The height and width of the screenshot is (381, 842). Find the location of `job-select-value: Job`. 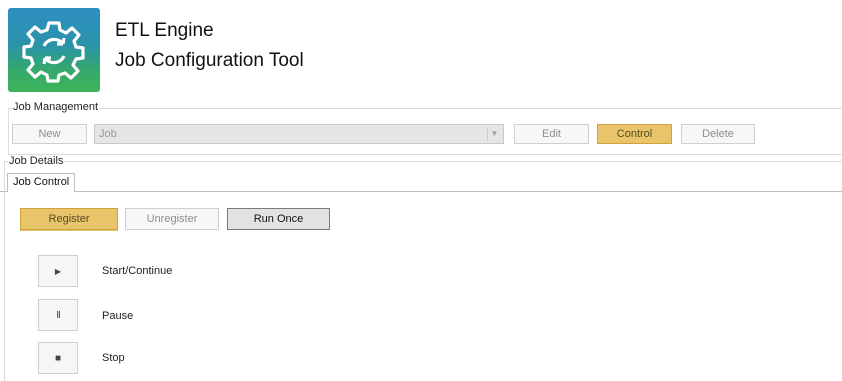

job-select-value: Job is located at coordinates (108, 134).